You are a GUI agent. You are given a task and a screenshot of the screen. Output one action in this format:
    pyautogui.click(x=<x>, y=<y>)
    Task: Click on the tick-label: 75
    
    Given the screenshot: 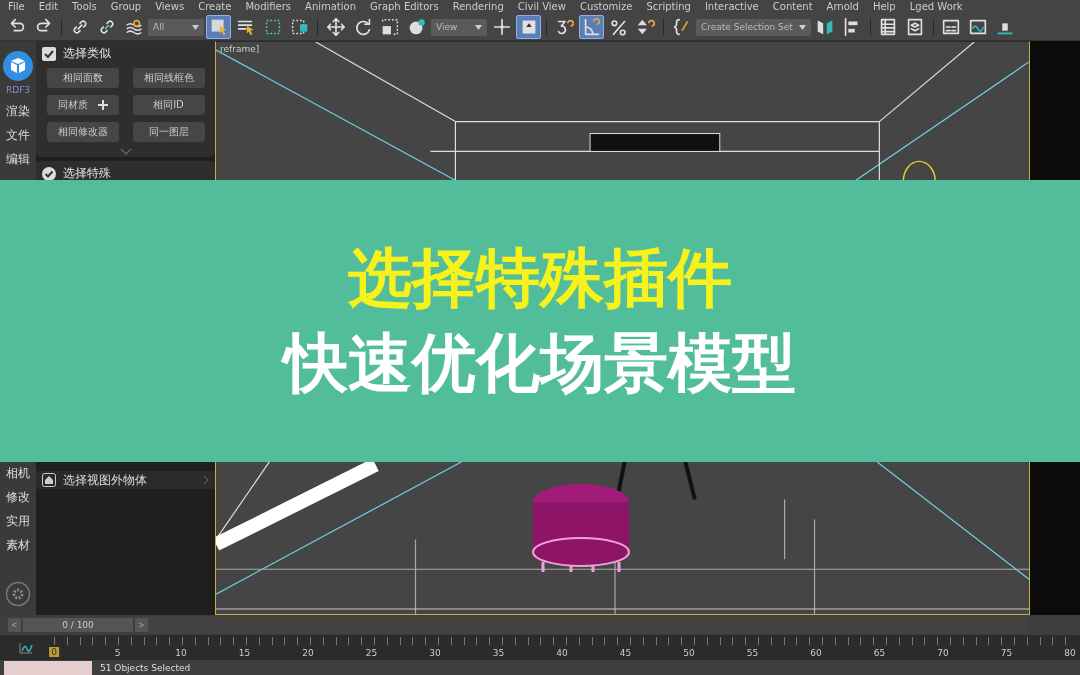 What is the action you would take?
    pyautogui.click(x=1006, y=653)
    